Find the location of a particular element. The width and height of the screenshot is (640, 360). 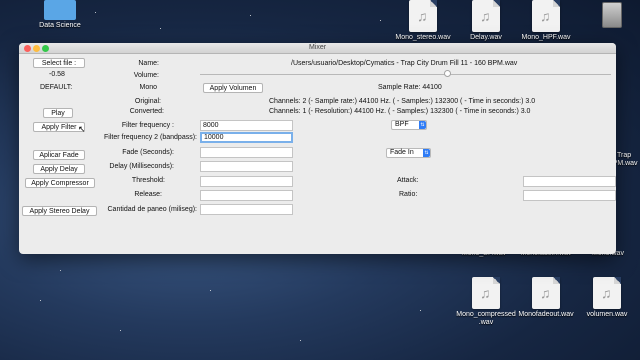

desktop-icon-mono-compressed: ♫ Mono_compressed .wav is located at coordinates (486, 302).